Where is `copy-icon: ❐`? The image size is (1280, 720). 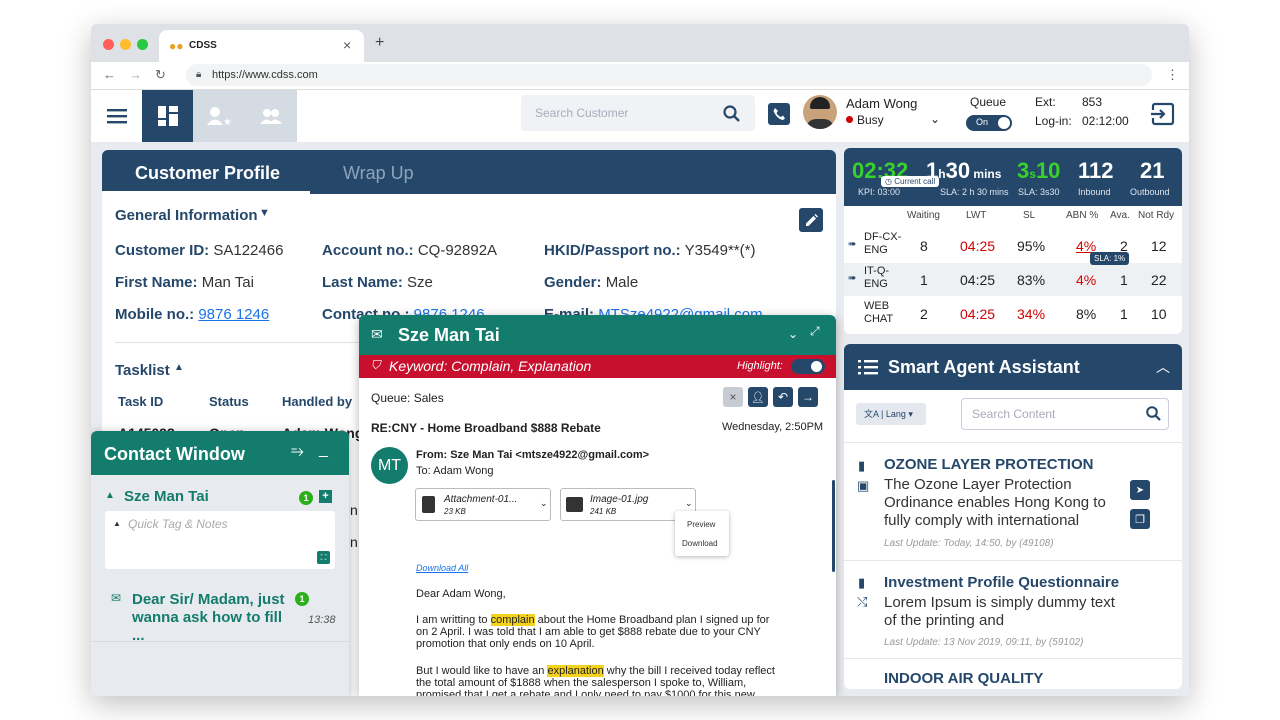
copy-icon: ❐ is located at coordinates (1140, 519).